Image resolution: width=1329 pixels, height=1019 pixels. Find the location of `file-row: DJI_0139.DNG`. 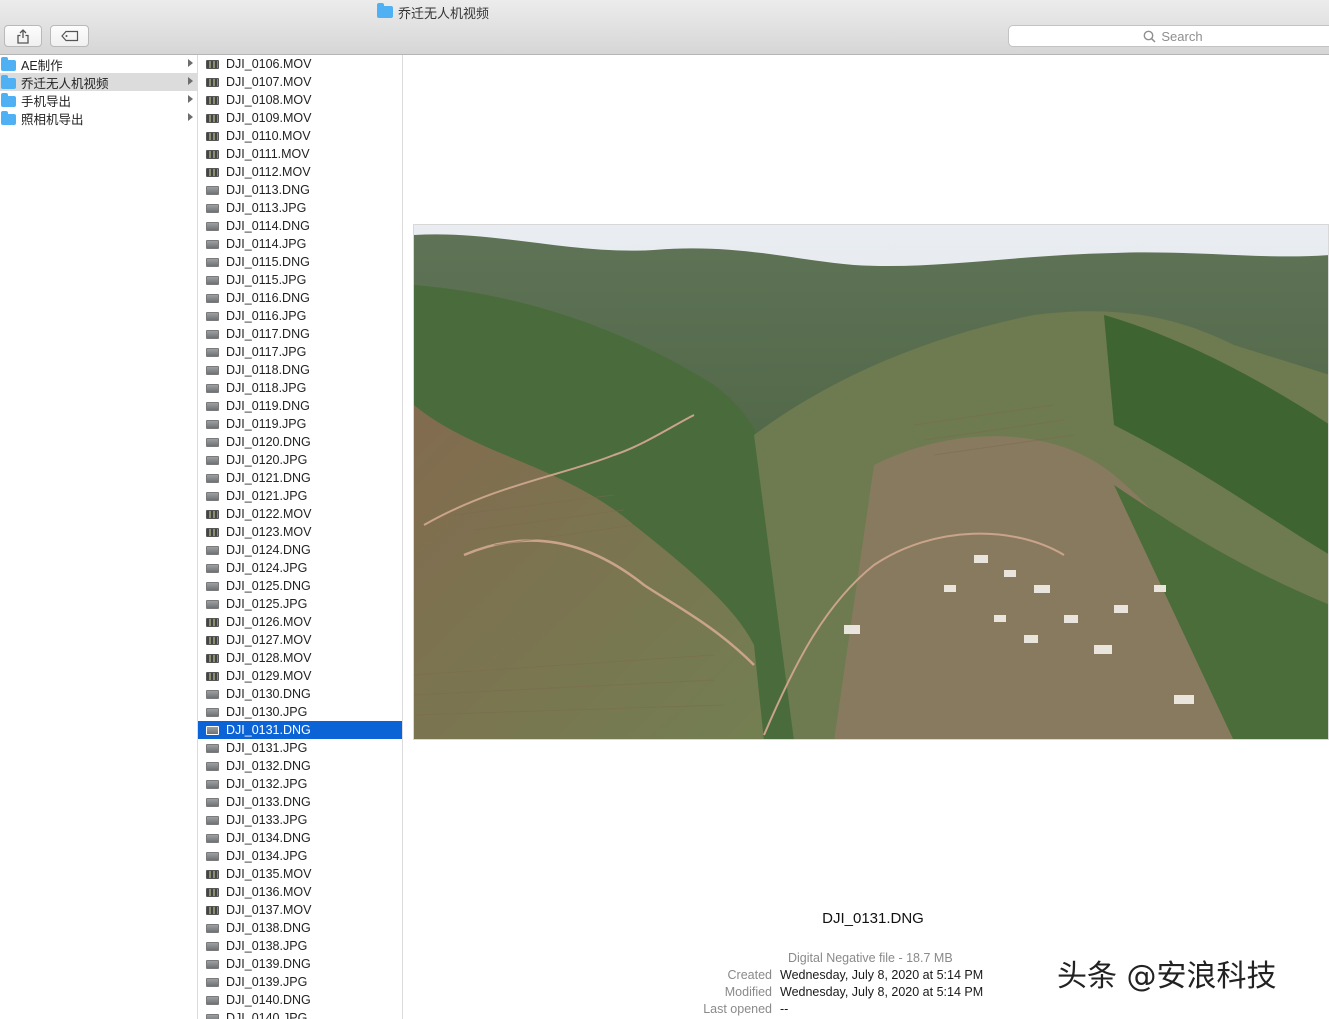

file-row: DJI_0139.DNG is located at coordinates (300, 964).